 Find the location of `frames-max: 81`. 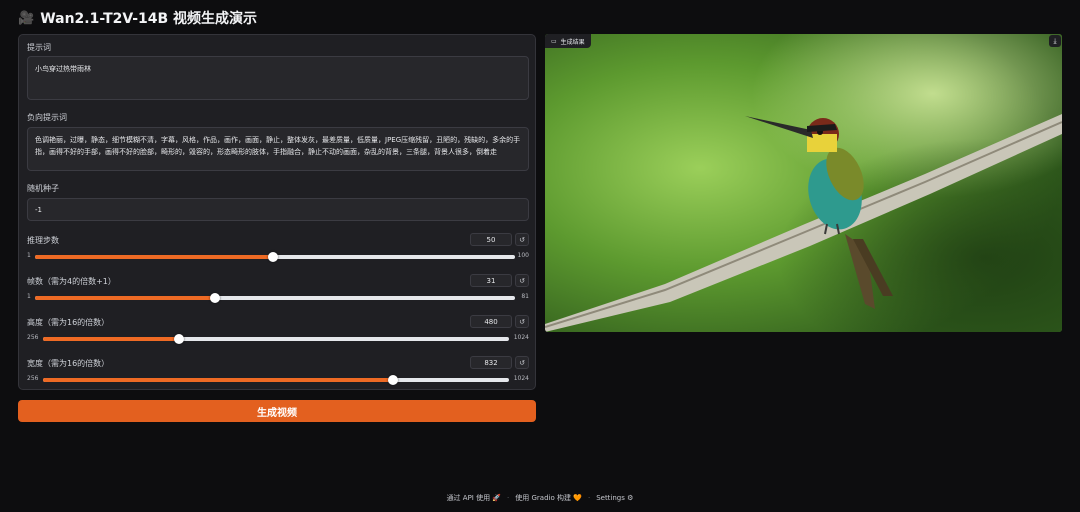

frames-max: 81 is located at coordinates (525, 296).